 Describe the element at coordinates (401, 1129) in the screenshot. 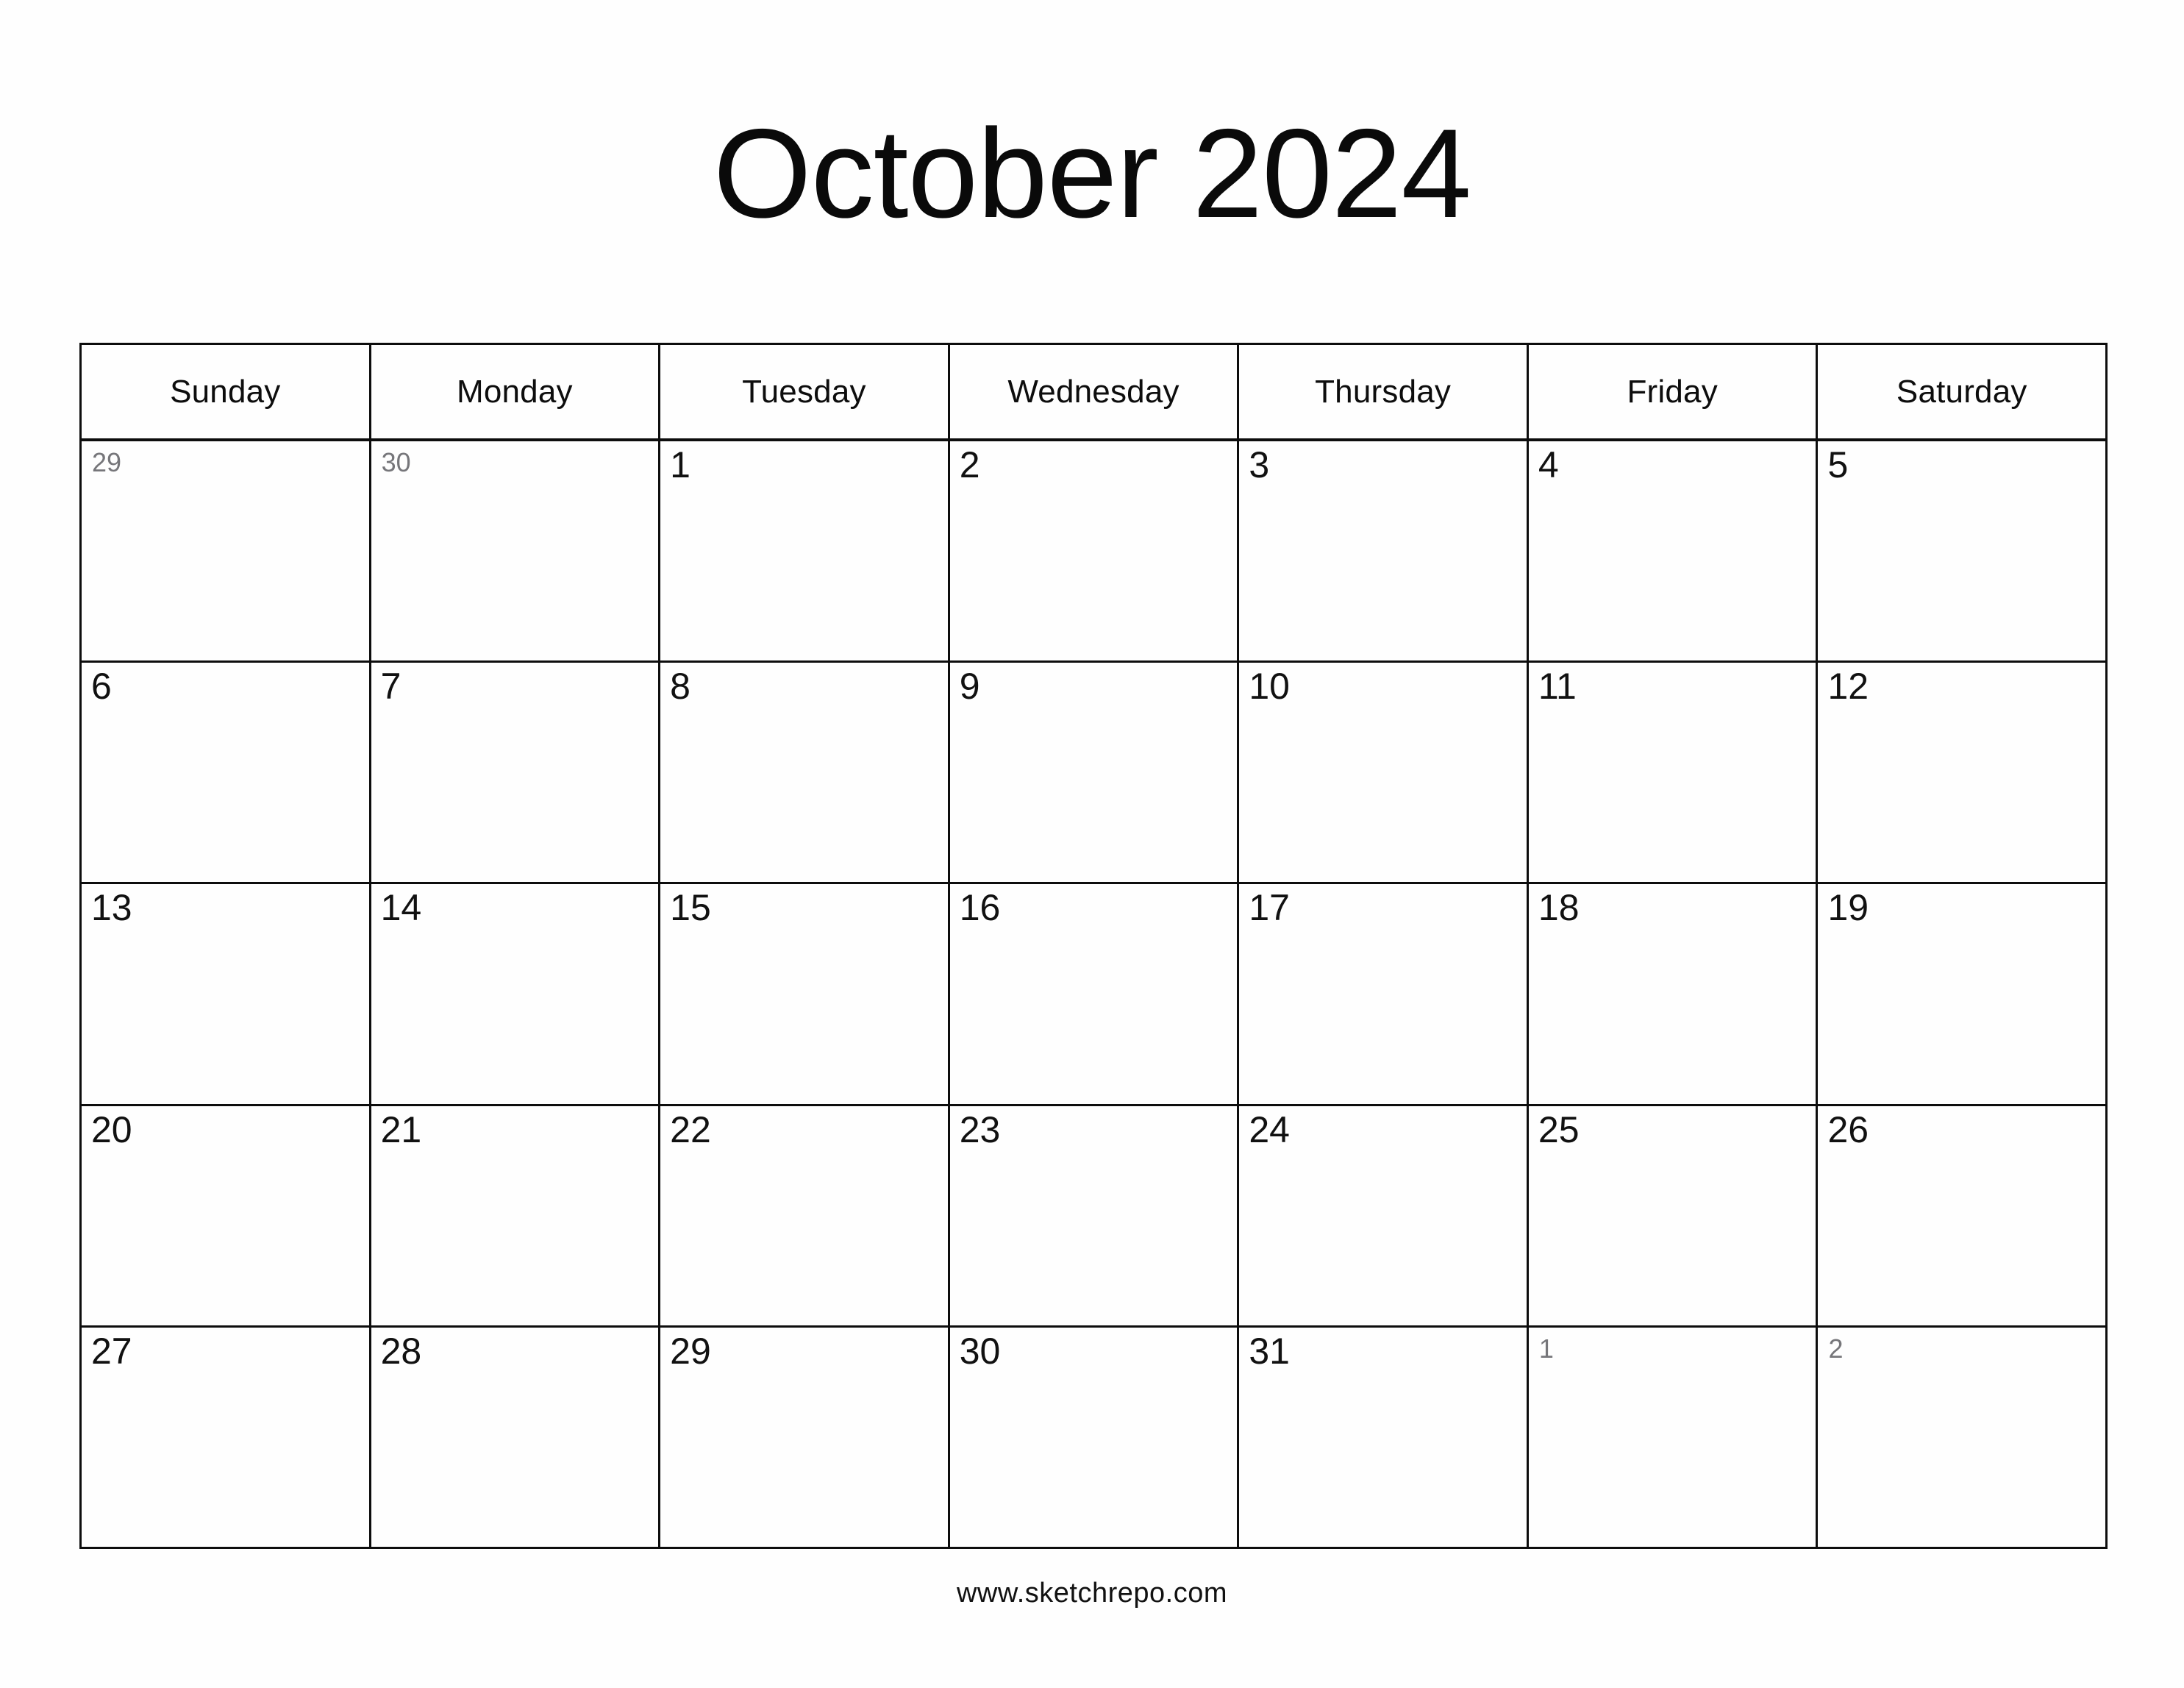

I see `day-number: 21` at that location.